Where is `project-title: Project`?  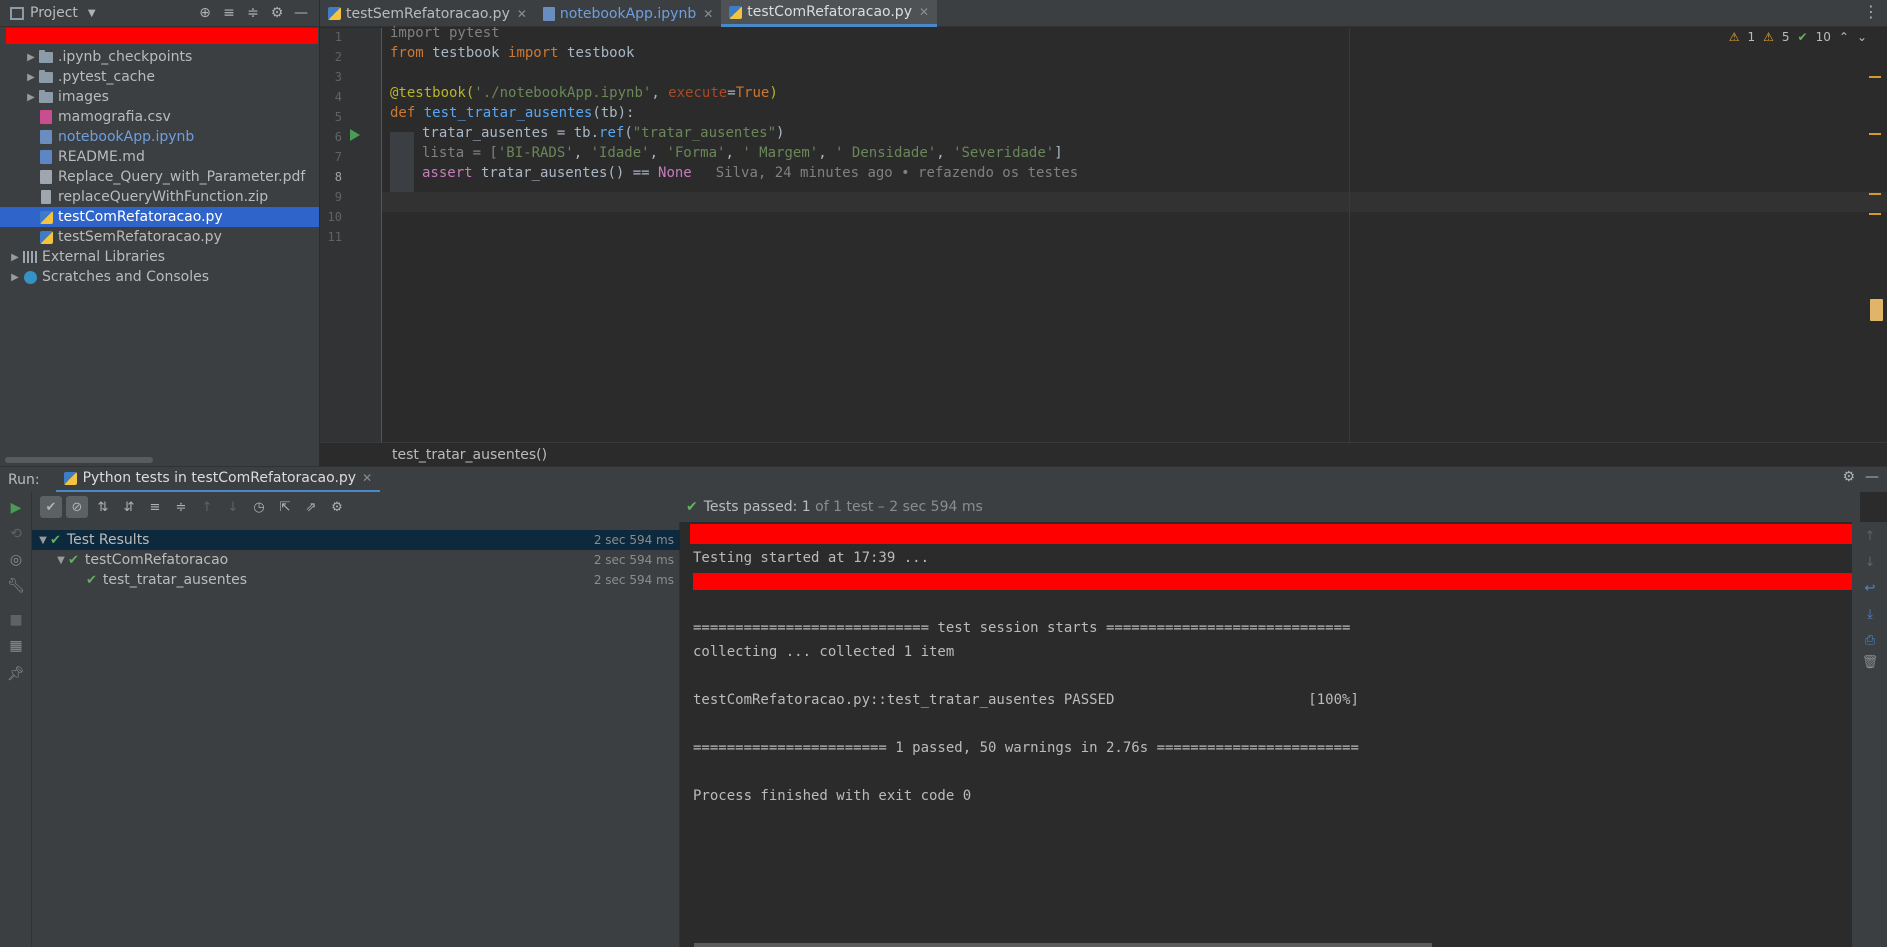 project-title: Project is located at coordinates (54, 13).